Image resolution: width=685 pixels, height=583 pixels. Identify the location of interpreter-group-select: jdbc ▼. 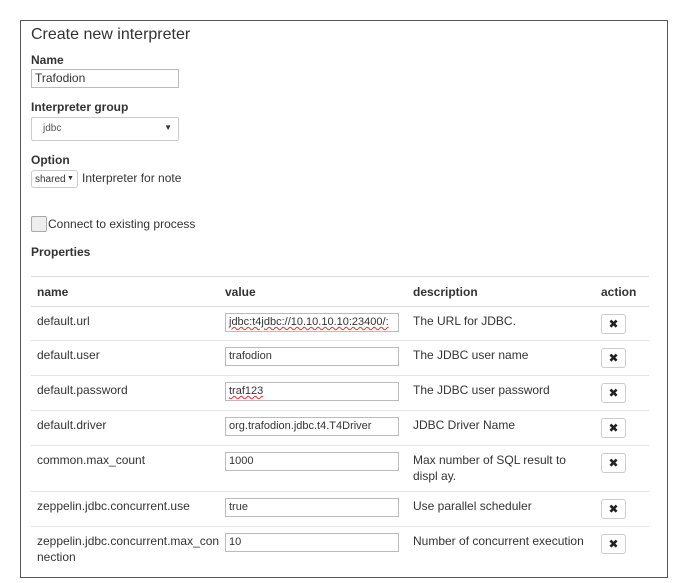
(105, 129).